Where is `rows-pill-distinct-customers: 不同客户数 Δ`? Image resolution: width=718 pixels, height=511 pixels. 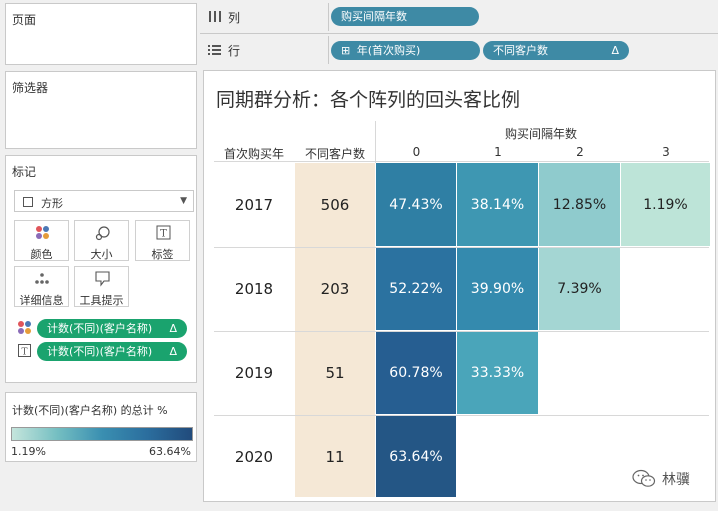 rows-pill-distinct-customers: 不同客户数 Δ is located at coordinates (556, 50).